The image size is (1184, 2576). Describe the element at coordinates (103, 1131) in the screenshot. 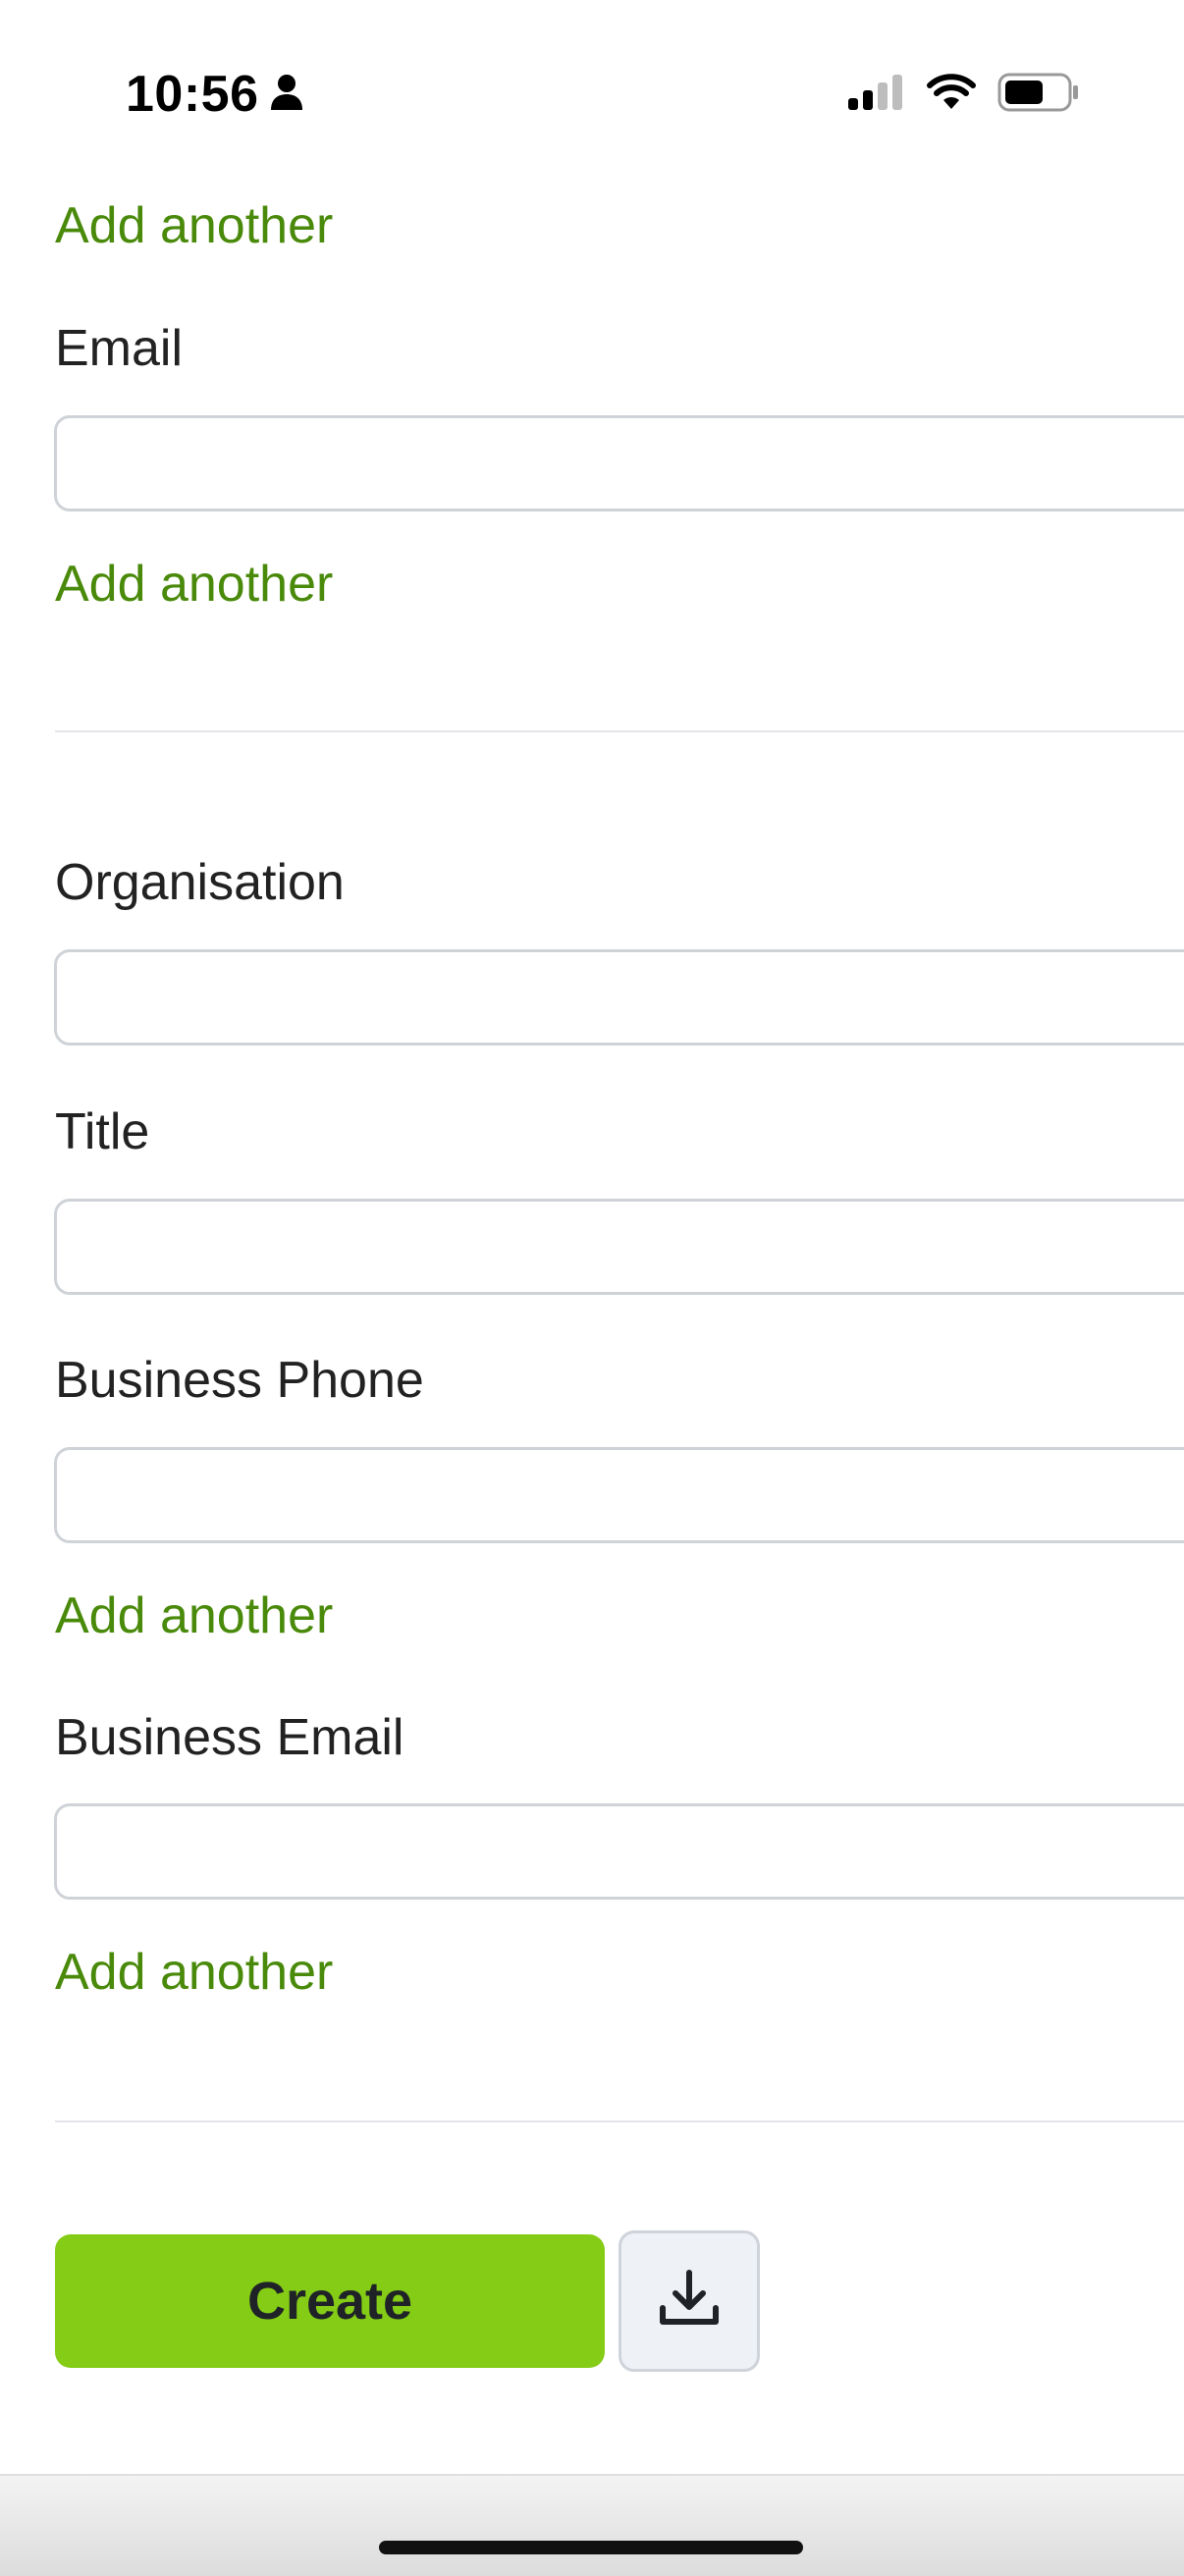

I see `title-label: Title` at that location.